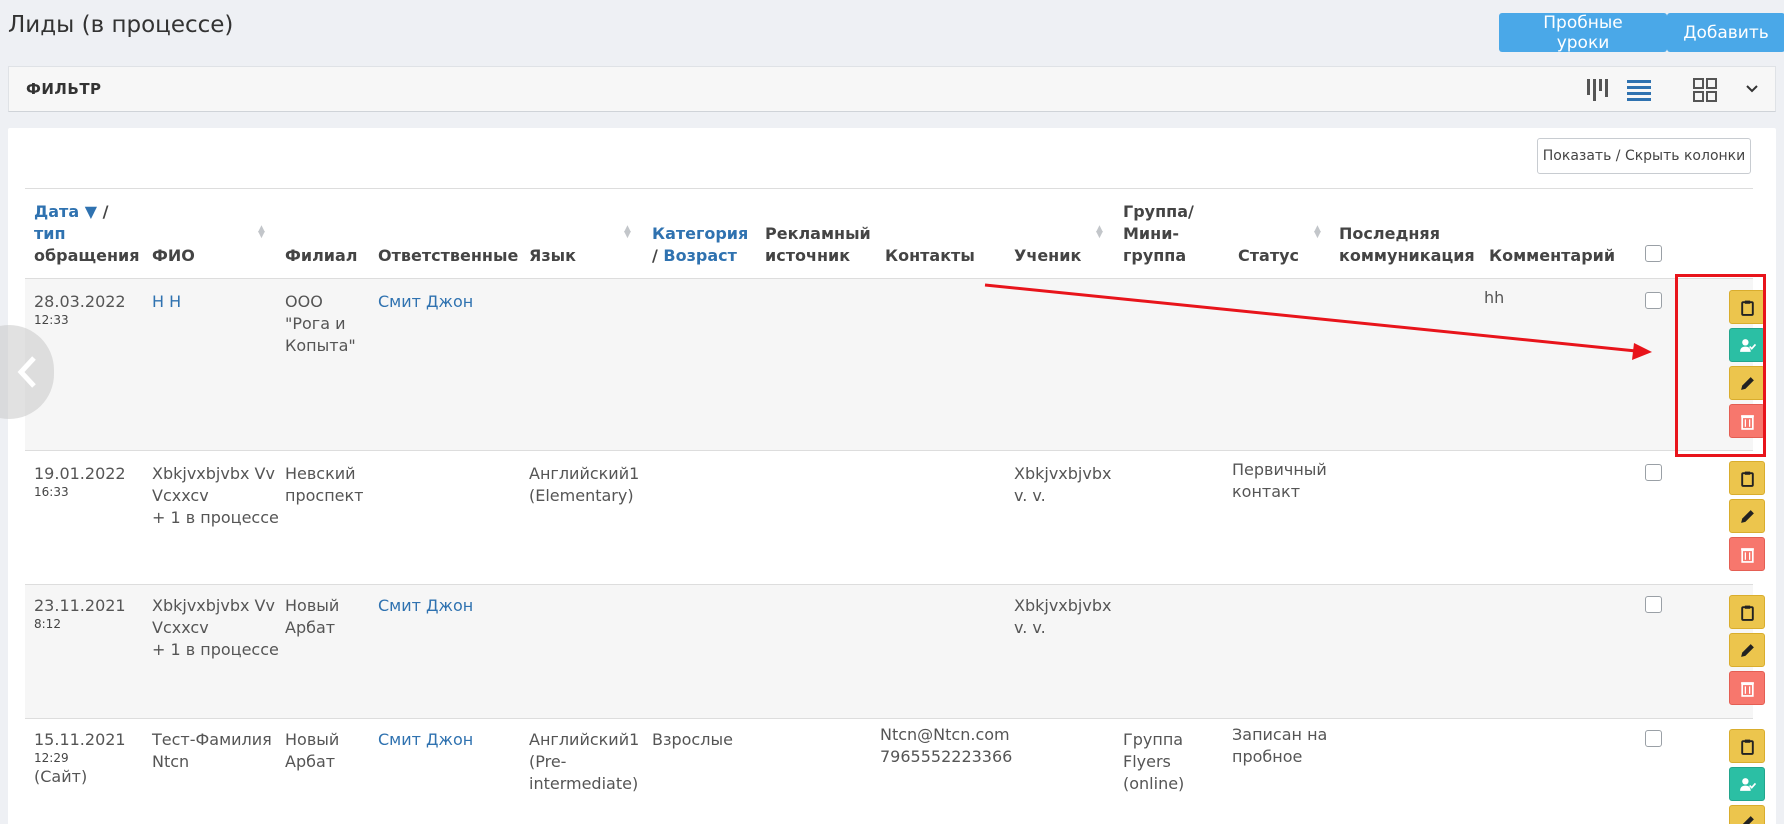  What do you see at coordinates (1644, 156) in the screenshot?
I see `toggle-columns-button: Показать / Скрыть колонки` at bounding box center [1644, 156].